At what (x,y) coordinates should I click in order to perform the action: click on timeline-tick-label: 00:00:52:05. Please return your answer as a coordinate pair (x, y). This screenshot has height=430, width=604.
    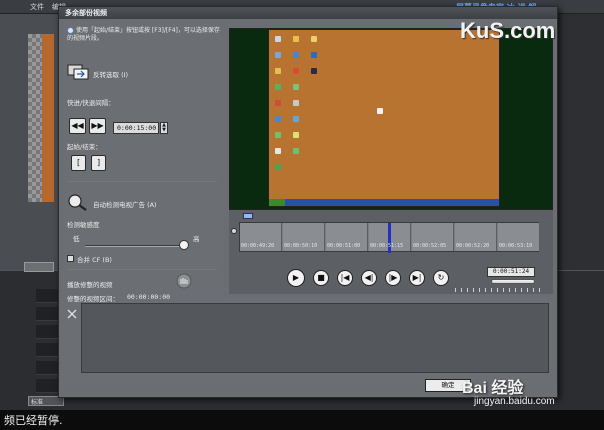
    Looking at the image, I should click on (430, 246).